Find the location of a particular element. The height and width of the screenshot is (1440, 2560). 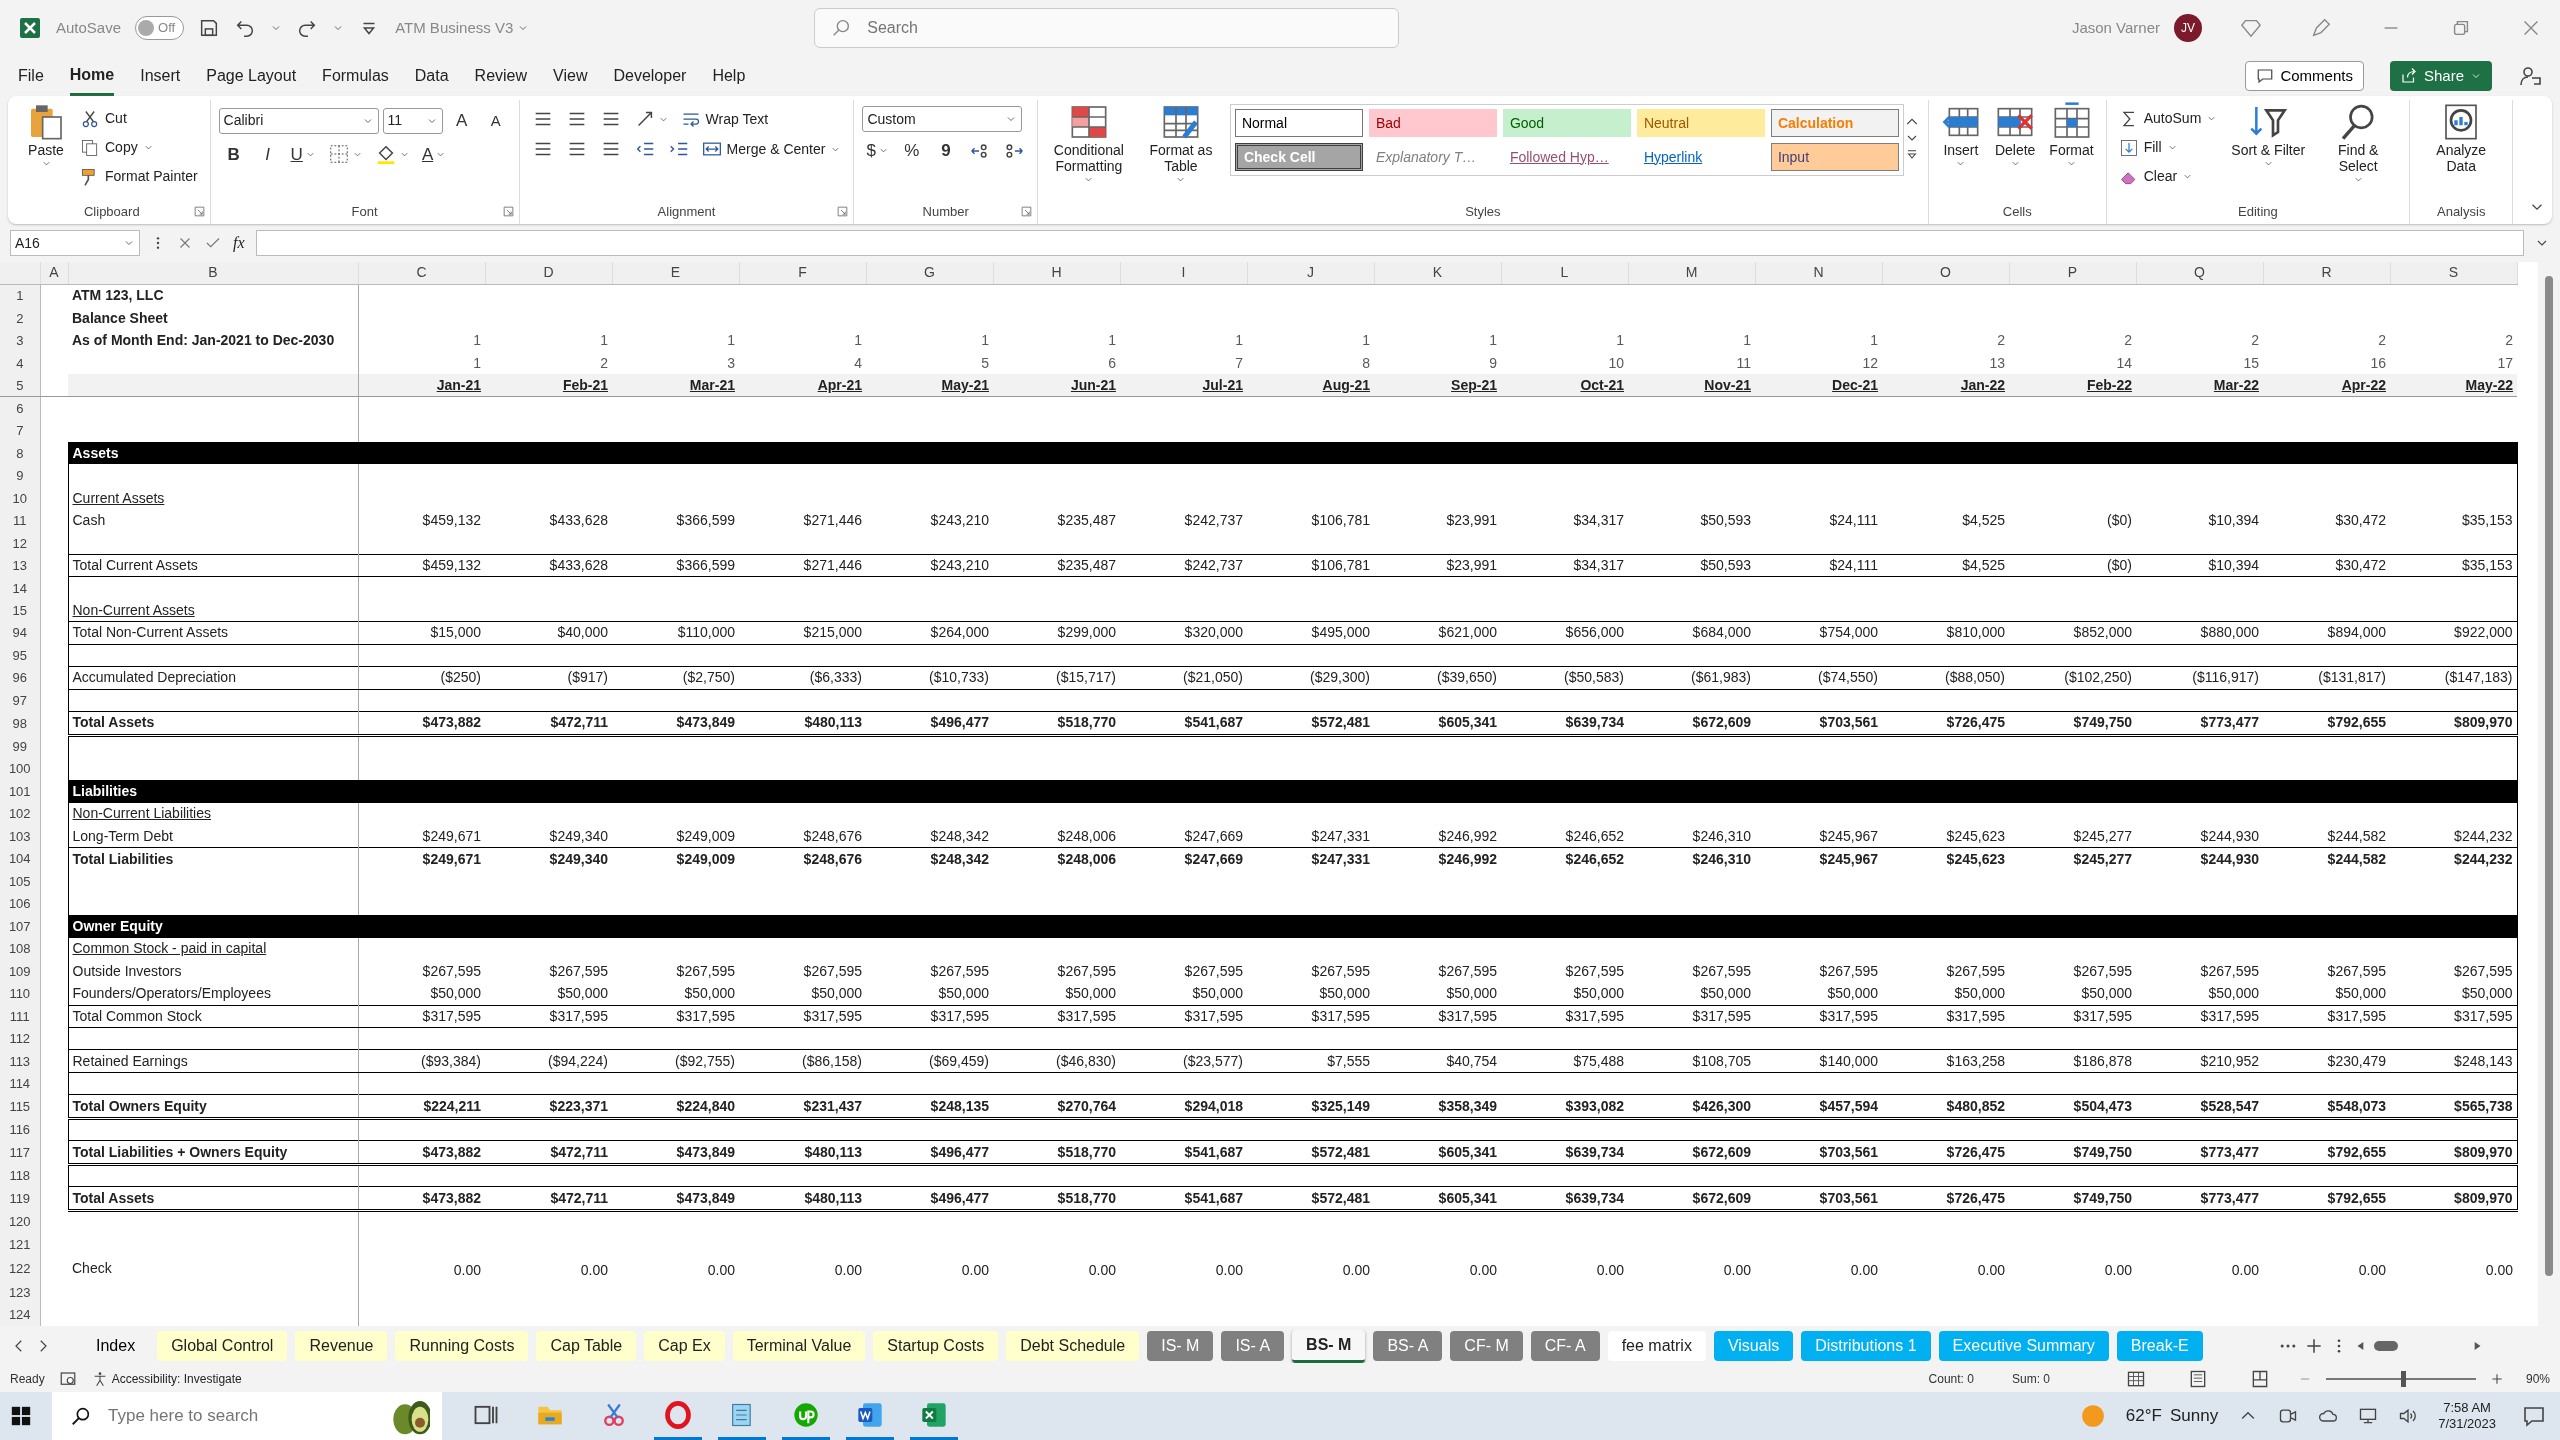

launcher-icon is located at coordinates (1026, 211).